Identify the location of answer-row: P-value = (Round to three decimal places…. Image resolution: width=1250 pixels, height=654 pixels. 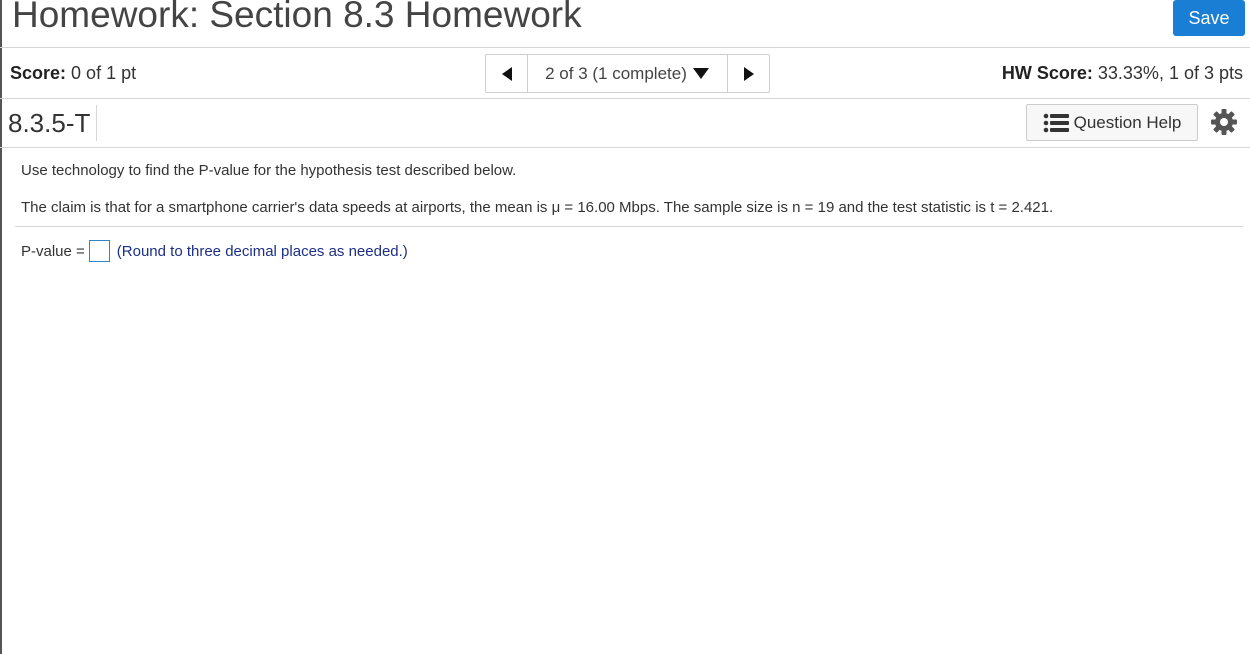
(214, 251).